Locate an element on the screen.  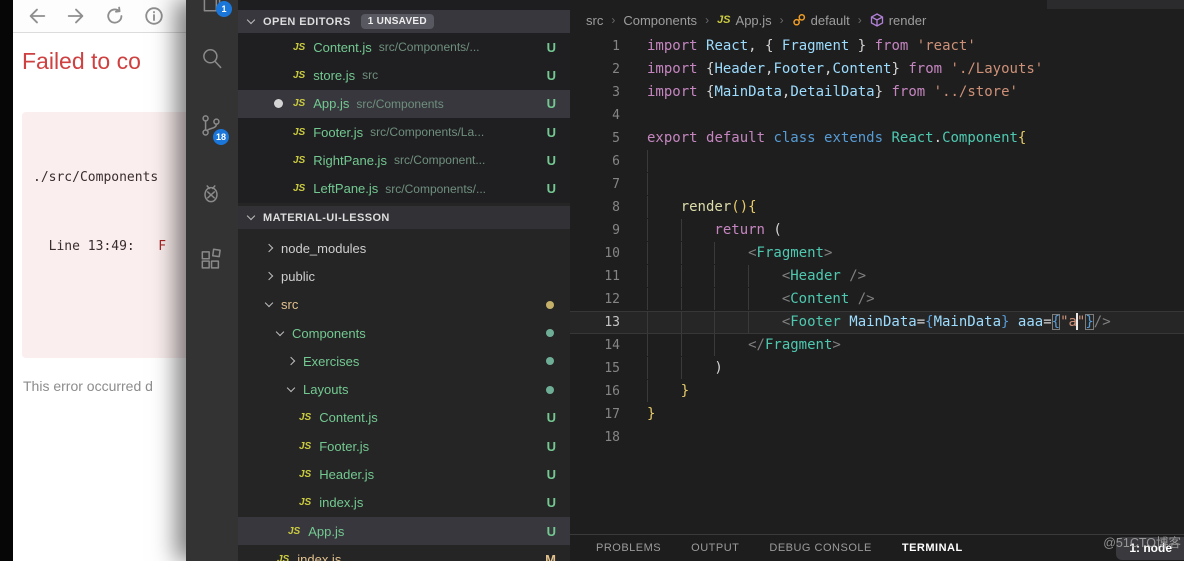
panel-tab-debug-console: DEBUG CONSOLE is located at coordinates (820, 548).